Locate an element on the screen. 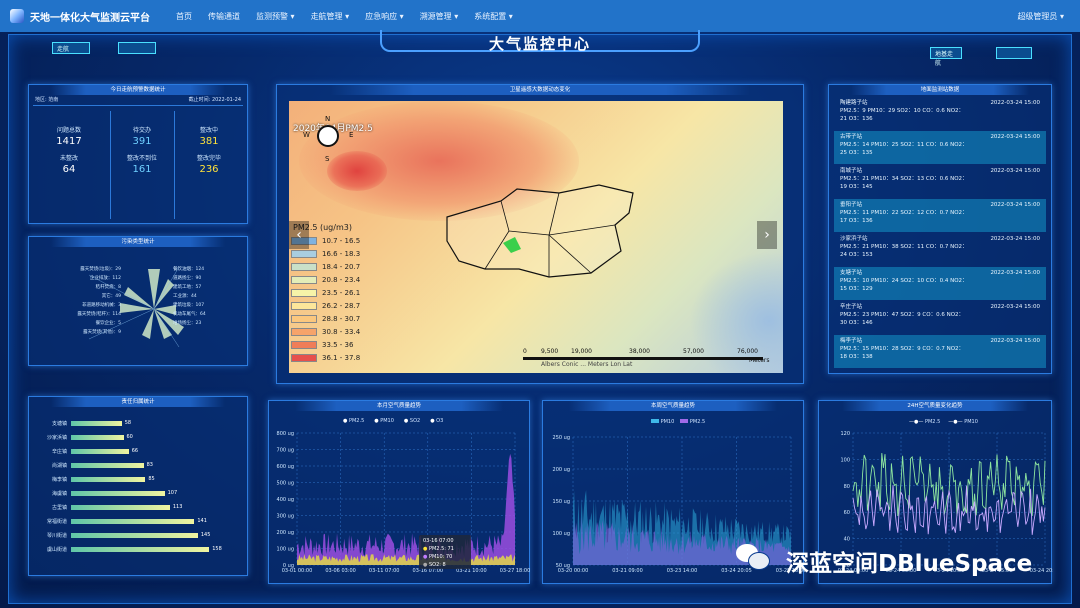  region-label: 地区: 范南 is located at coordinates (47, 100).